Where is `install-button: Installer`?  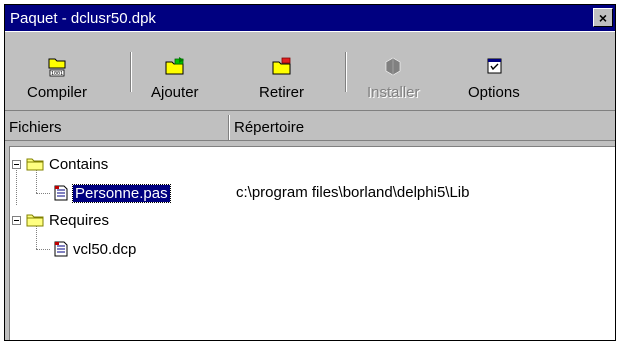 install-button: Installer is located at coordinates (393, 80).